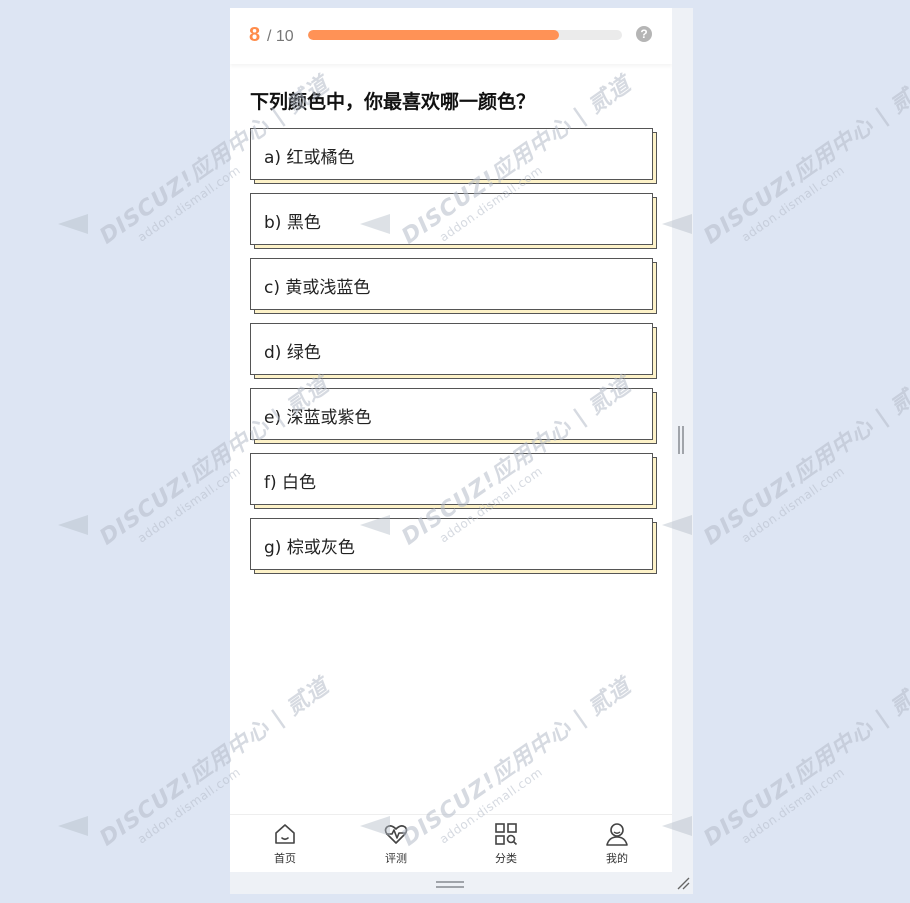 This screenshot has height=903, width=910. What do you see at coordinates (682, 440) in the screenshot?
I see `side-resize-handle` at bounding box center [682, 440].